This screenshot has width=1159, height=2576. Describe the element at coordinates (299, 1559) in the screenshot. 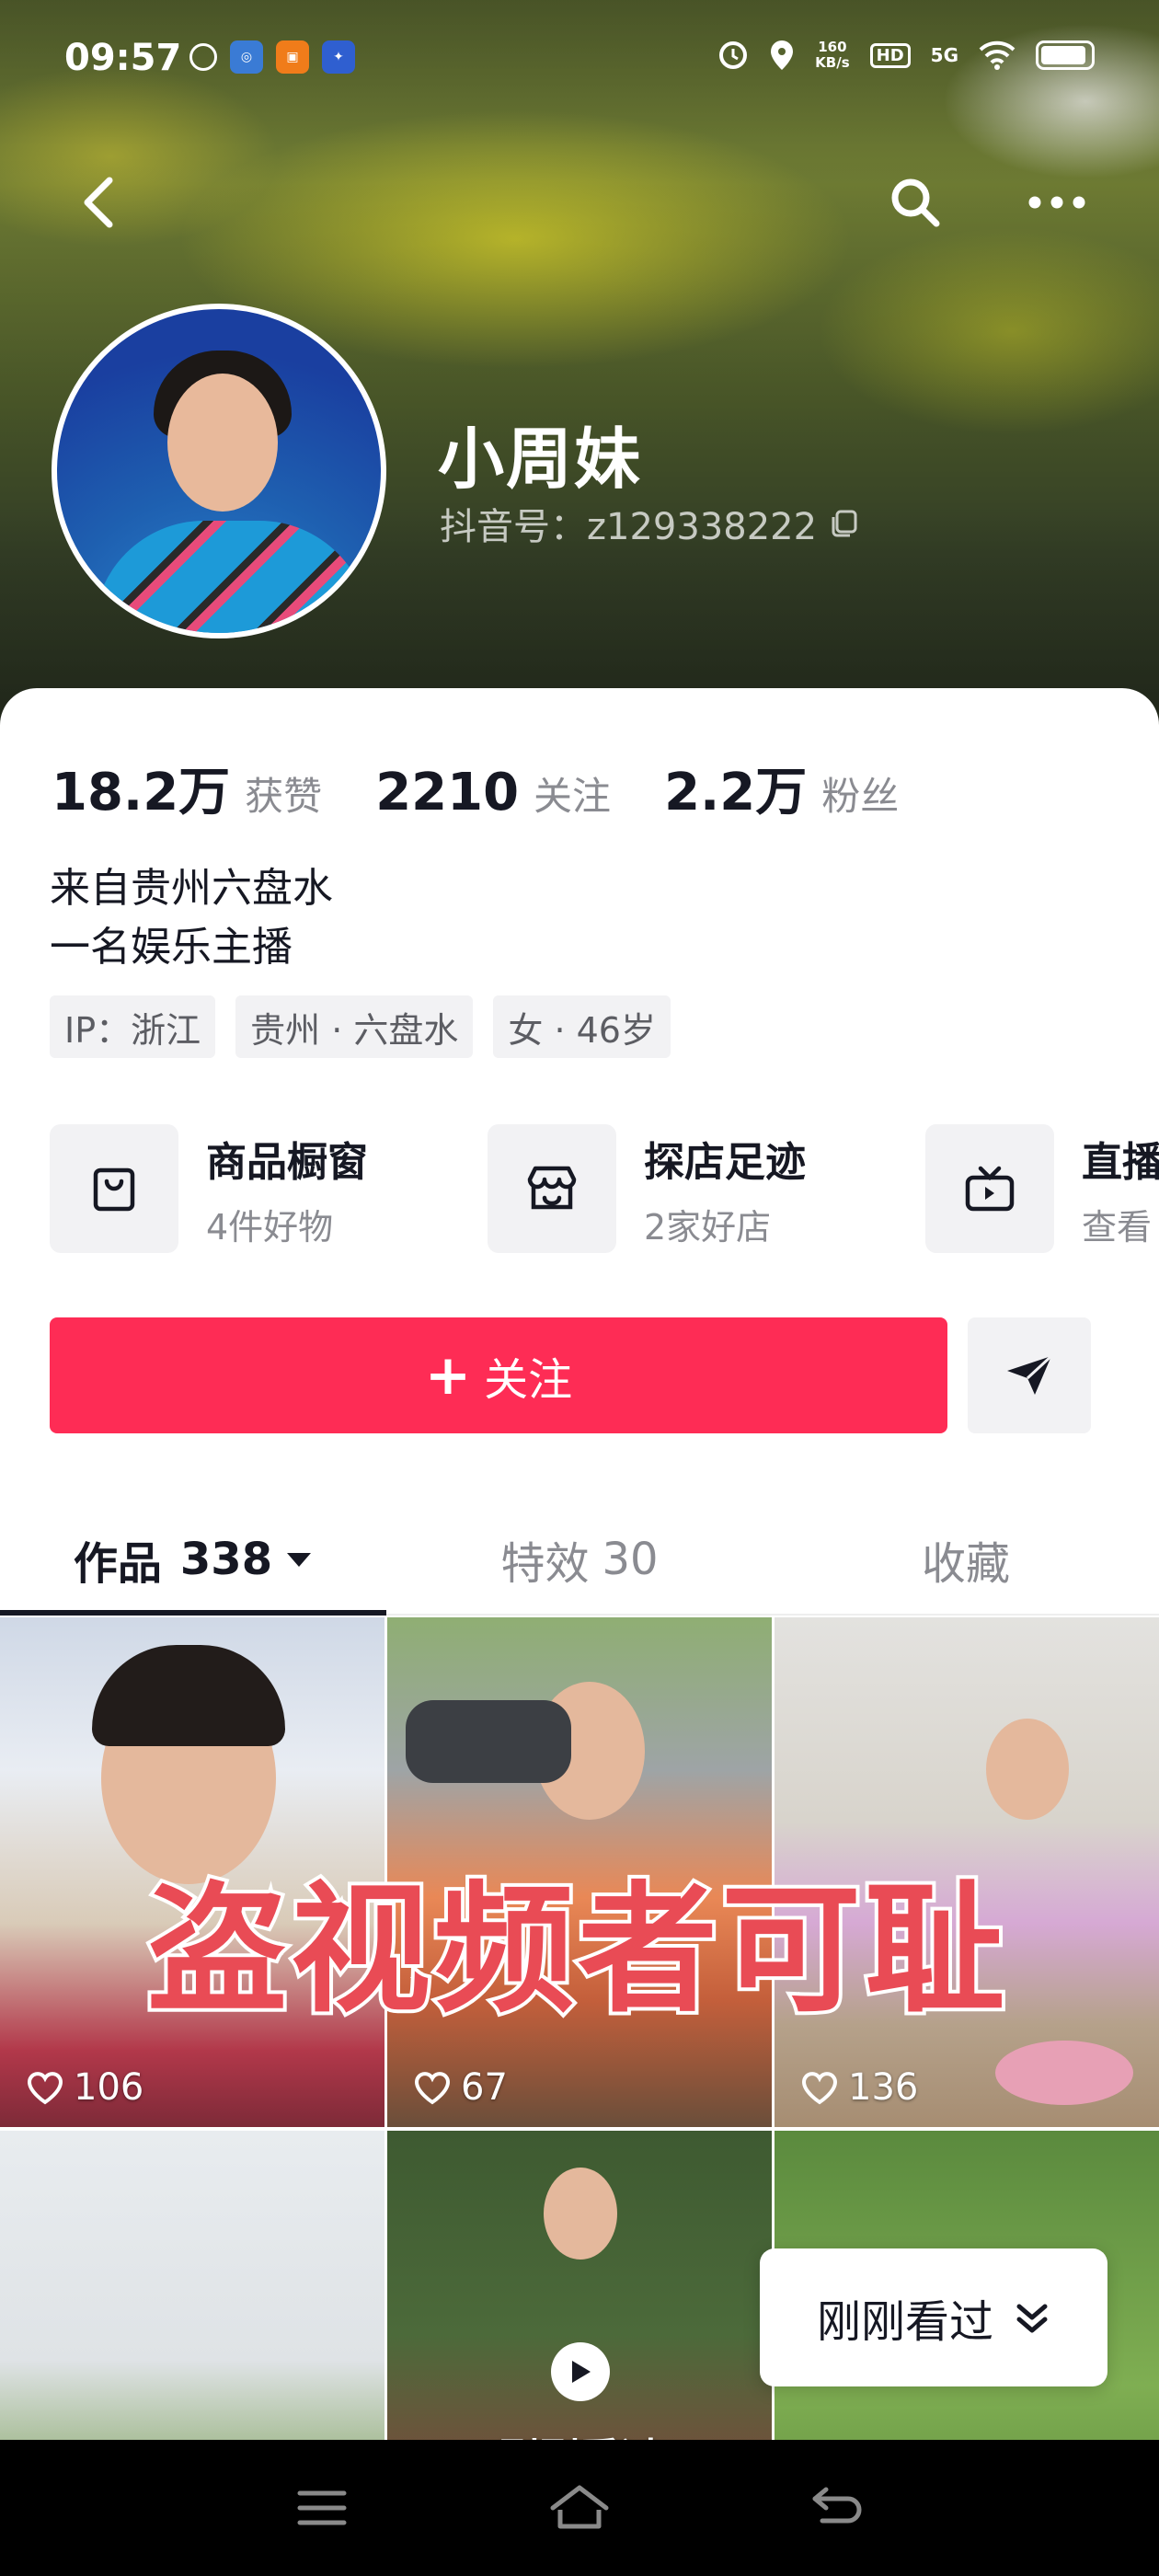

I see `caret-down-icon` at that location.